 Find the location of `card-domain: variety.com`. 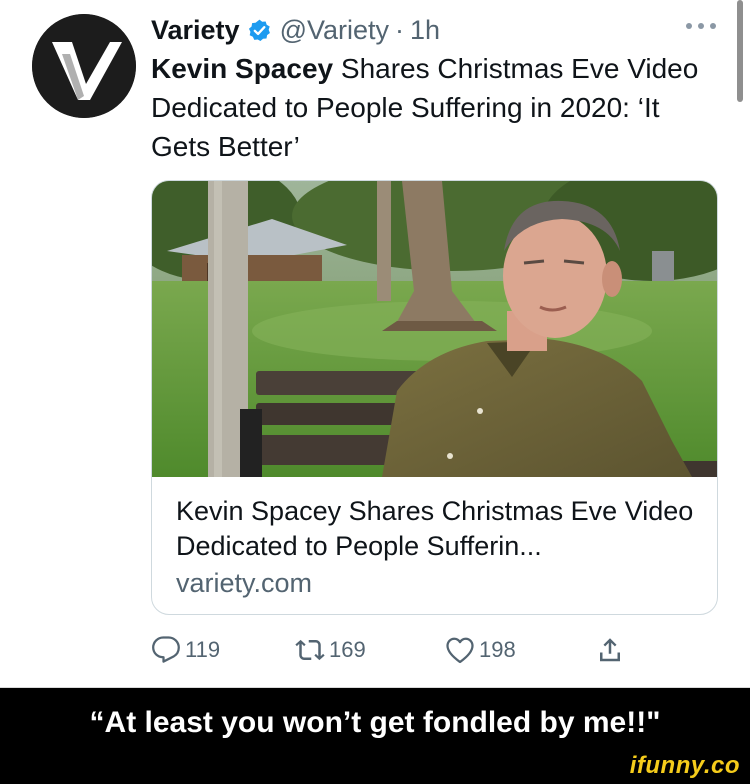

card-domain: variety.com is located at coordinates (244, 583).